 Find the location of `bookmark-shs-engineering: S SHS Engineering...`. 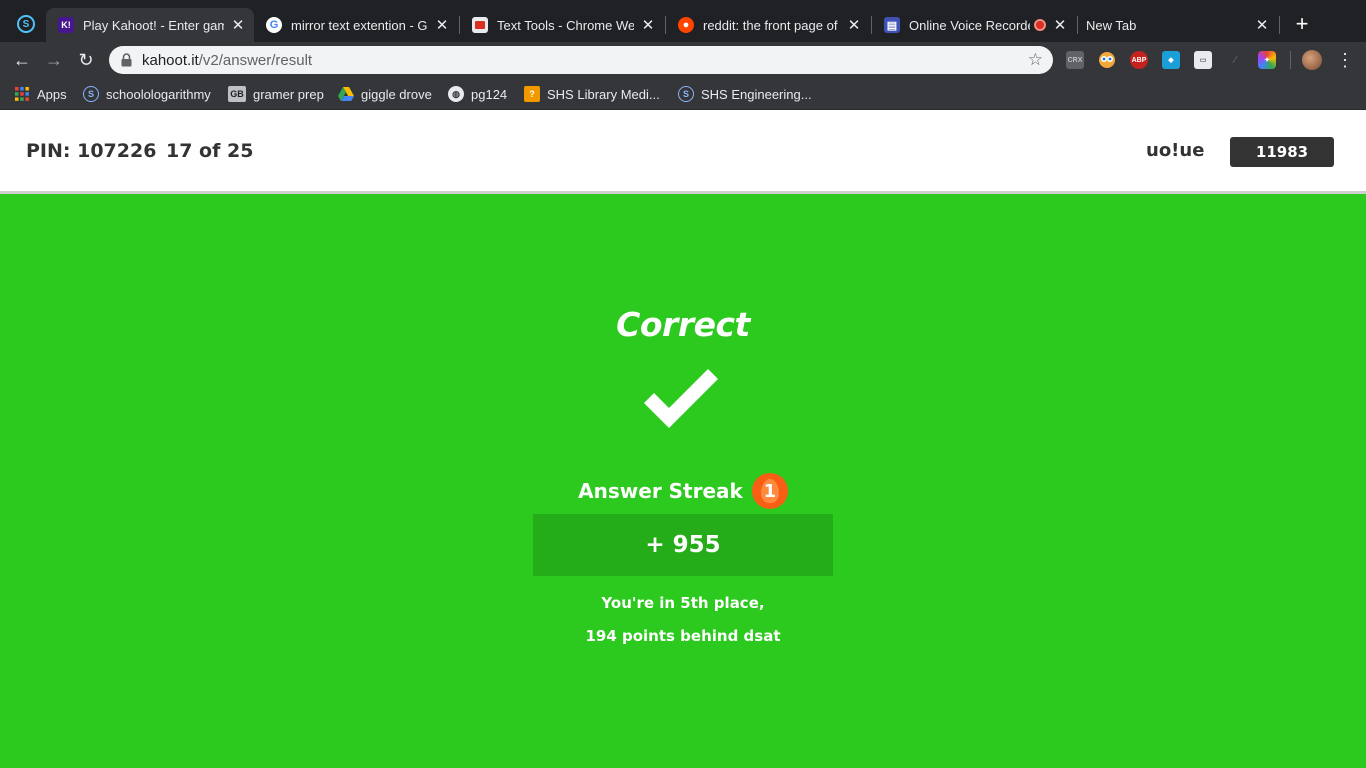

bookmark-shs-engineering: S SHS Engineering... is located at coordinates (745, 94).